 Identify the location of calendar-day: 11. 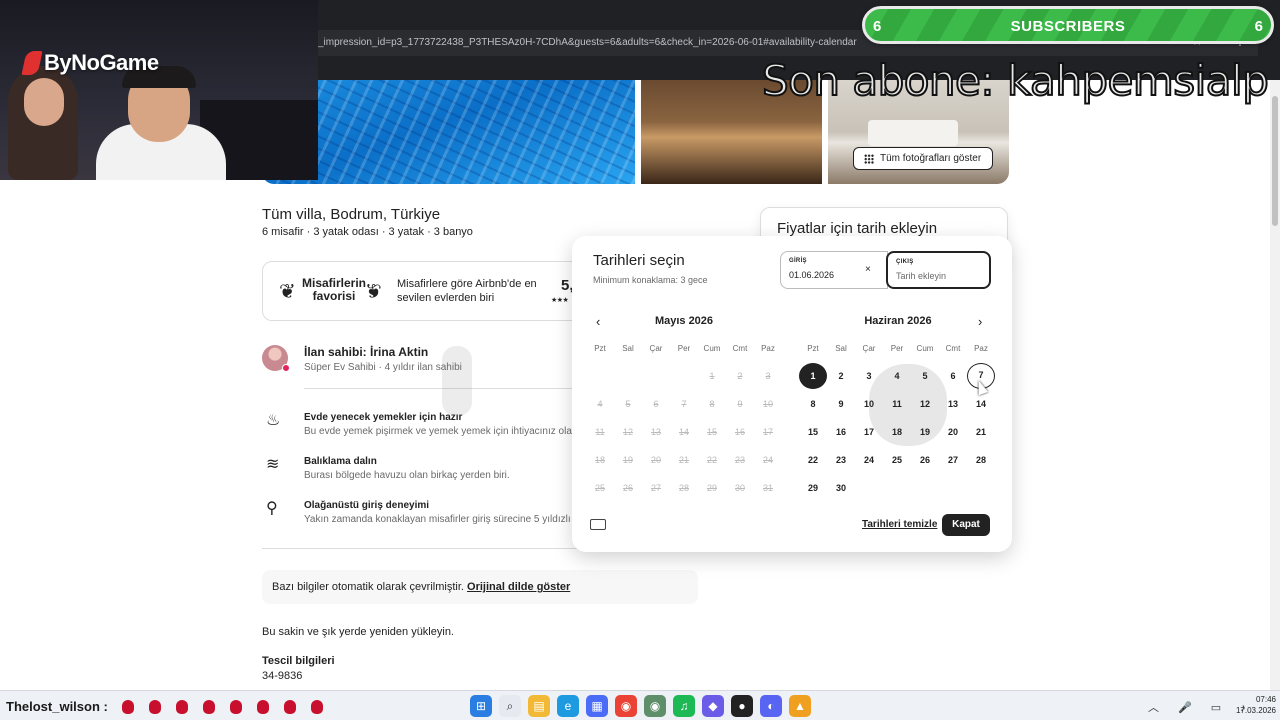
(897, 404).